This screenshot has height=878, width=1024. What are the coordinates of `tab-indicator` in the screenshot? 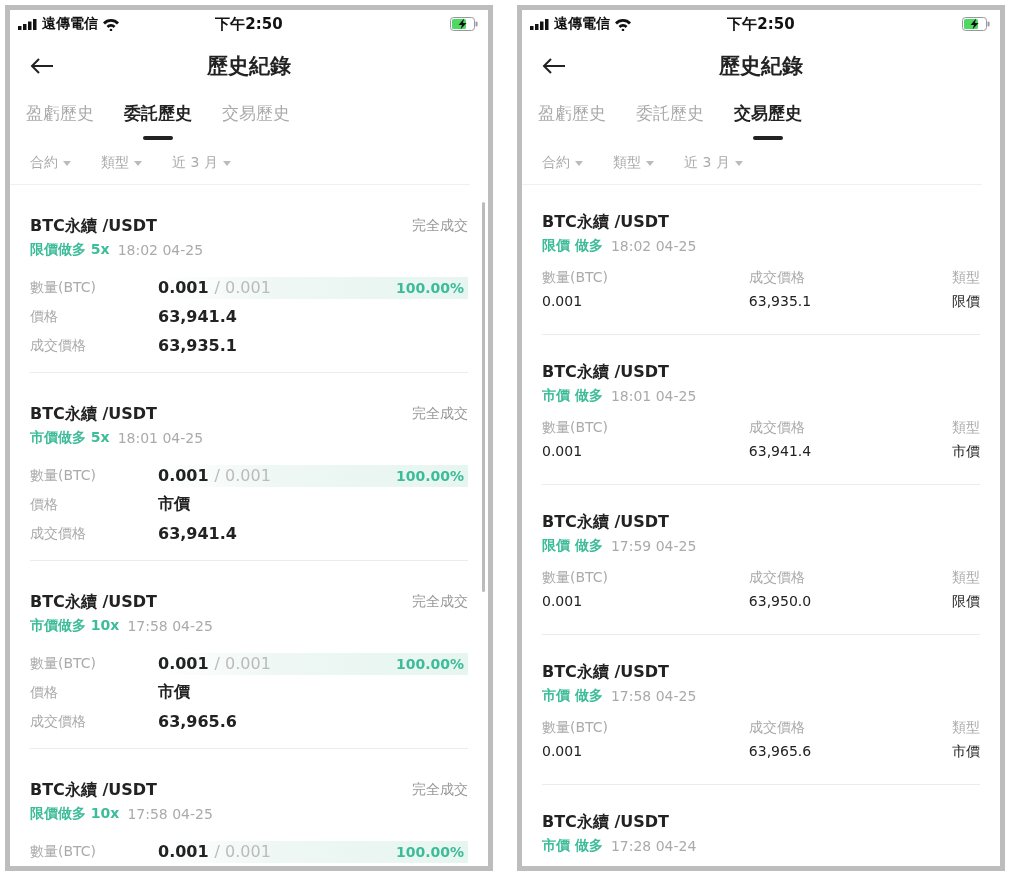 It's located at (158, 138).